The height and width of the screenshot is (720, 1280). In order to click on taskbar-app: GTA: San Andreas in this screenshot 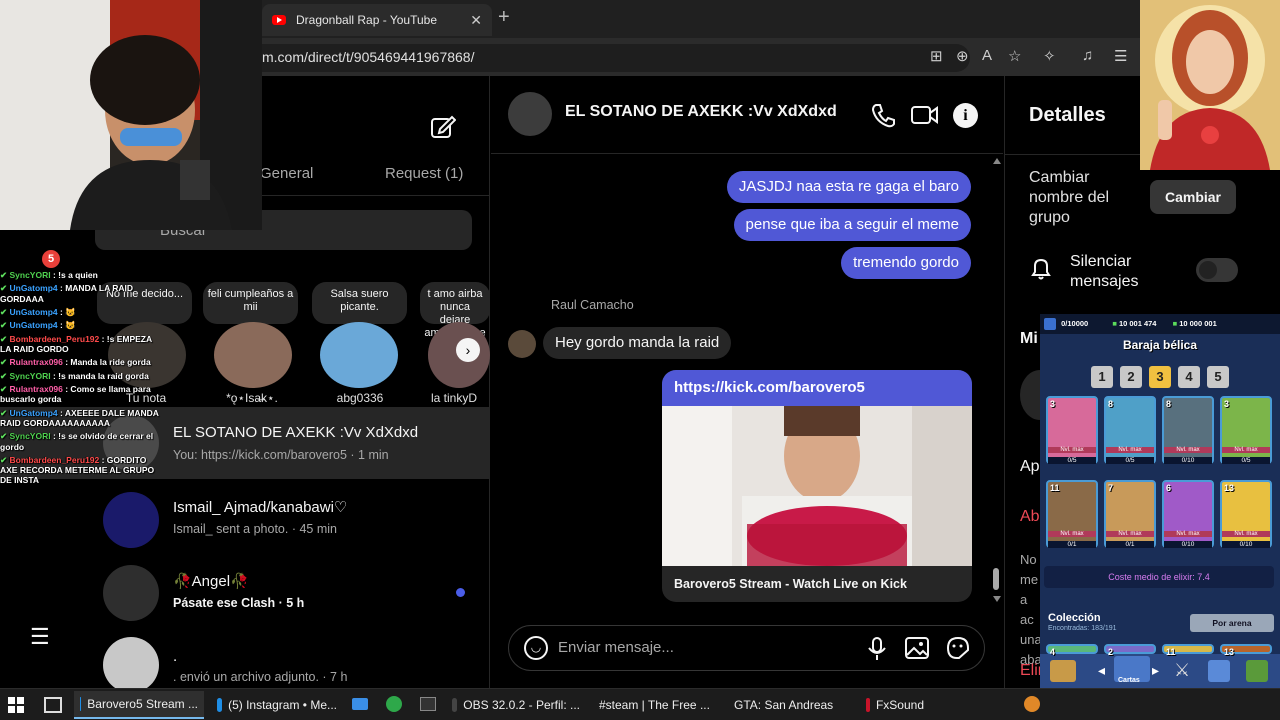, I will do `click(777, 705)`.